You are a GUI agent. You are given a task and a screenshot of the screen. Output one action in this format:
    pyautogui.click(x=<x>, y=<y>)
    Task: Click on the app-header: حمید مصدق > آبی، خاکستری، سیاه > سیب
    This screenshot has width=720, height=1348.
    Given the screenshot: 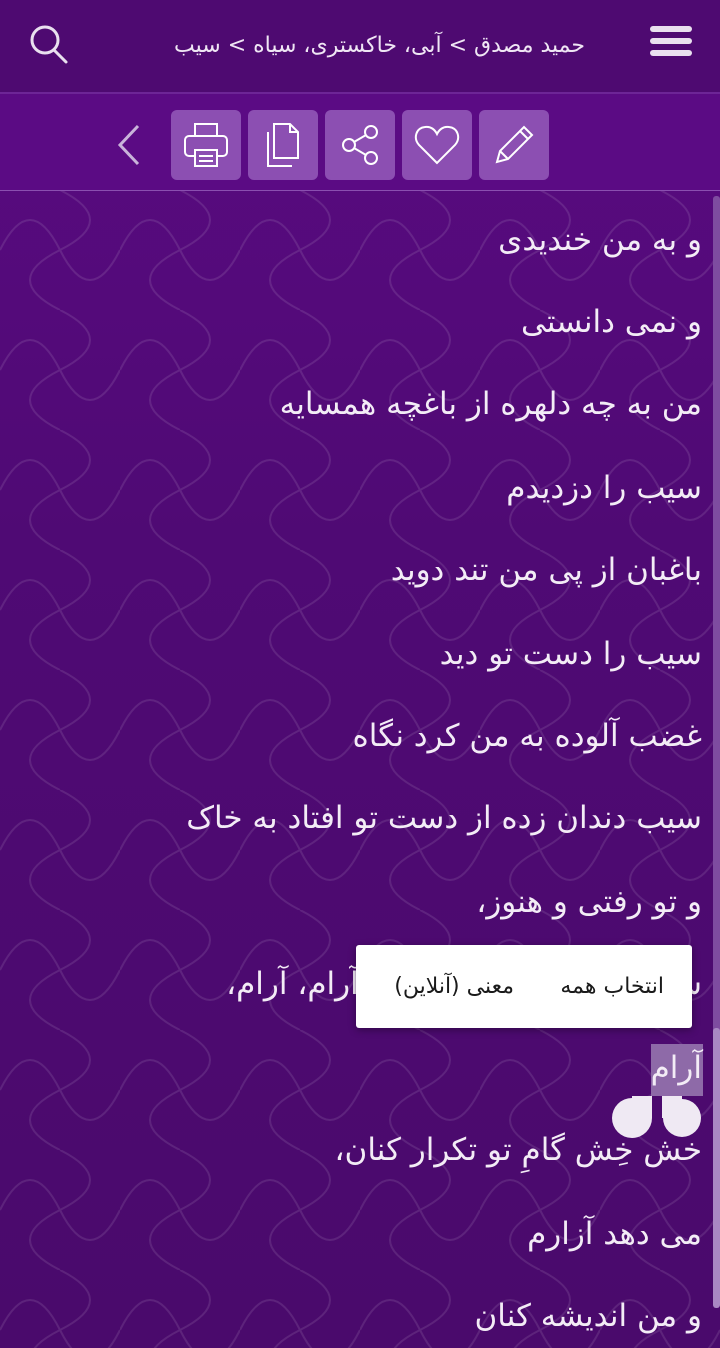 What is the action you would take?
    pyautogui.click(x=360, y=46)
    